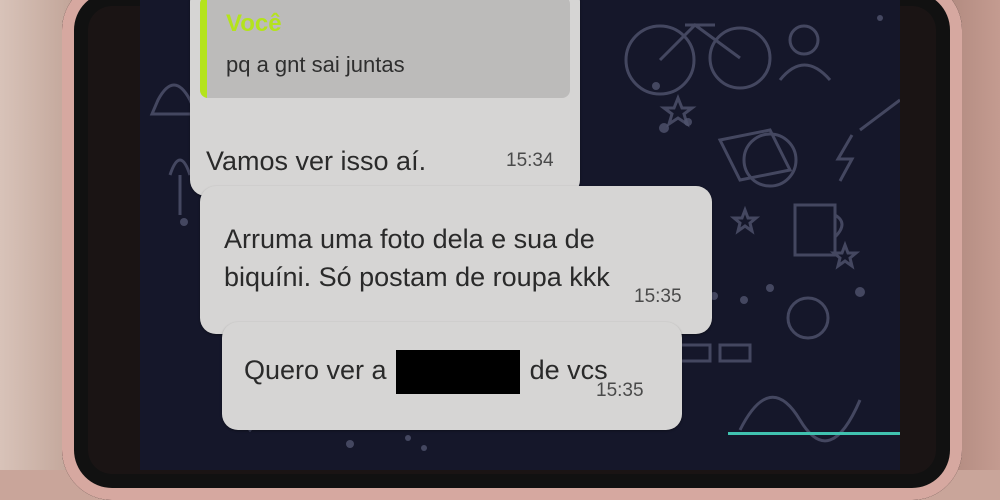  Describe the element at coordinates (814, 433) in the screenshot. I see `input-focus-line` at that location.